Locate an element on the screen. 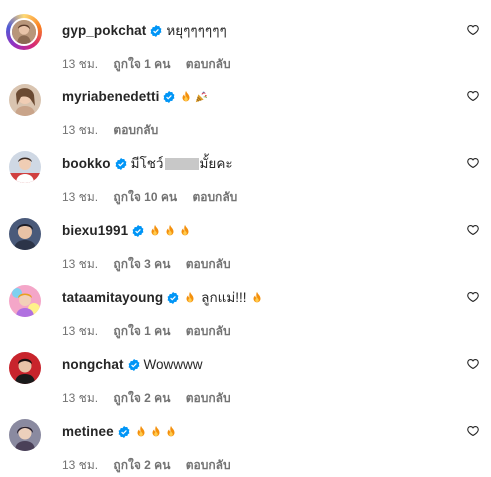  comment-text-line: bookko มีโชว์ มั้ยคะ is located at coordinates (147, 164).